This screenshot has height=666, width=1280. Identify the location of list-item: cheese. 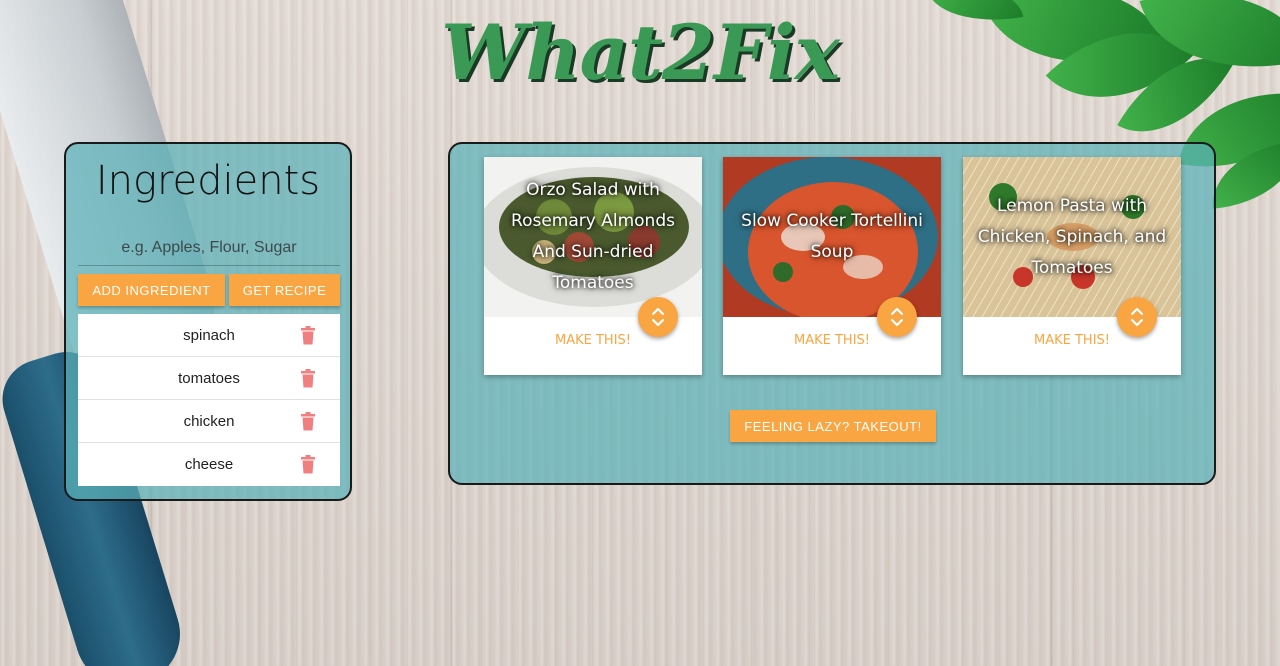
(209, 464).